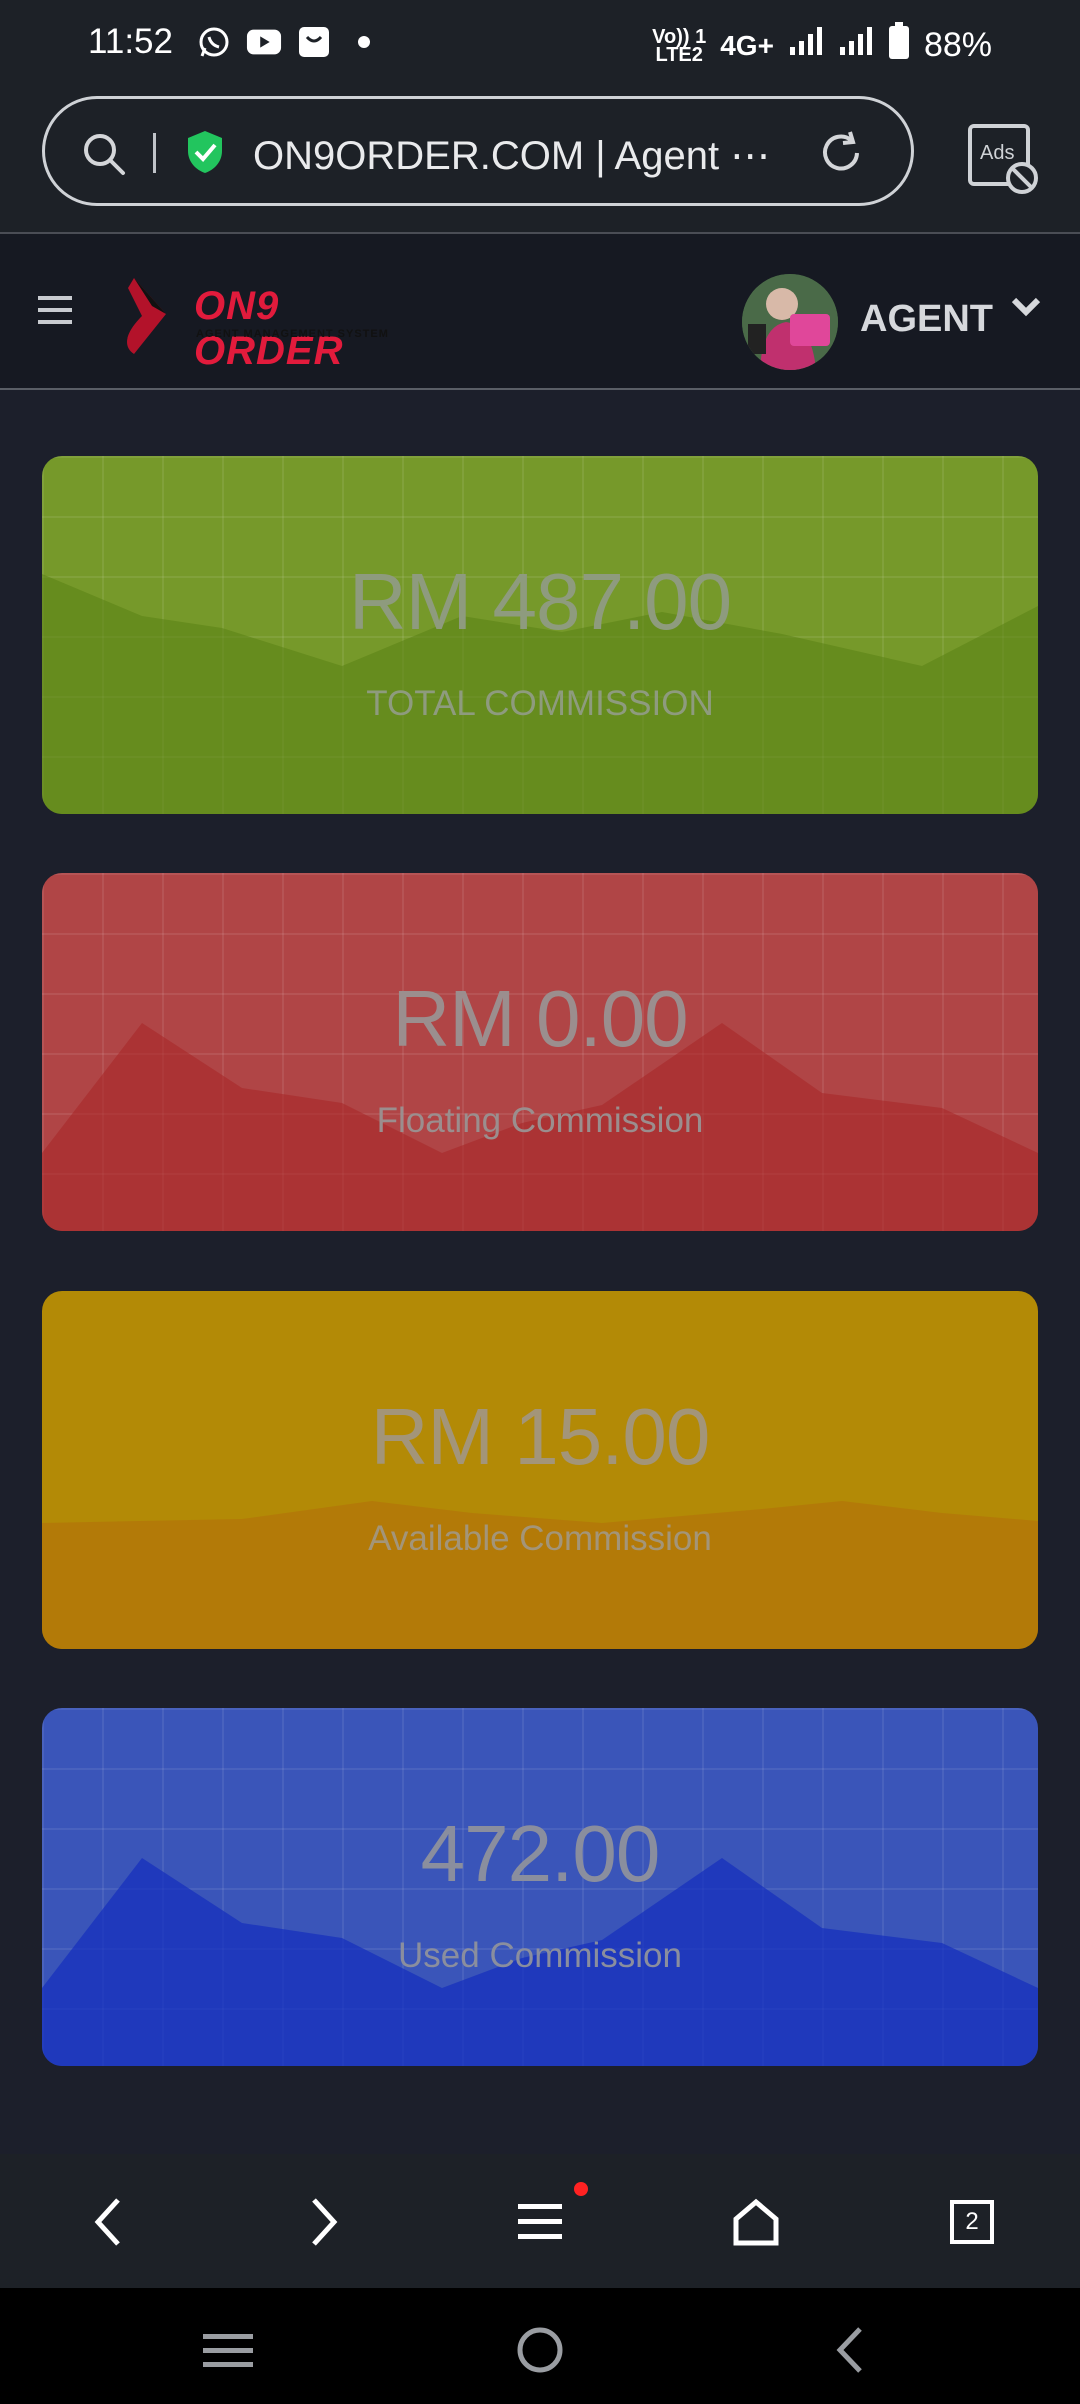  Describe the element at coordinates (841, 155) in the screenshot. I see `reload-icon` at that location.